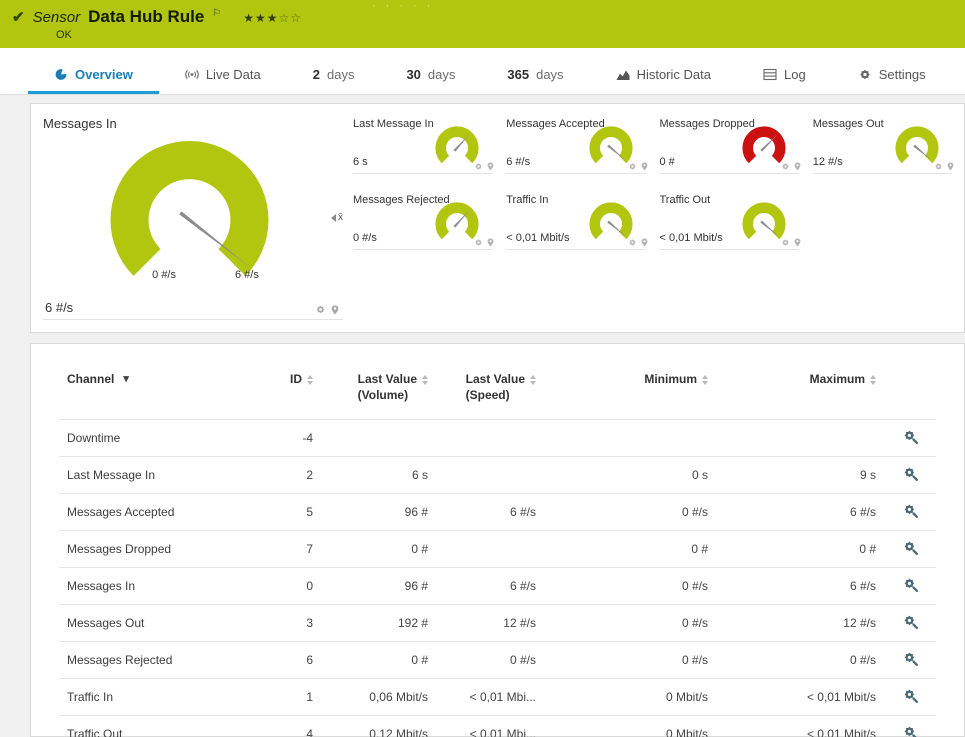 This screenshot has height=737, width=965. What do you see at coordinates (223, 75) in the screenshot?
I see `tab-live-data: Live Data` at bounding box center [223, 75].